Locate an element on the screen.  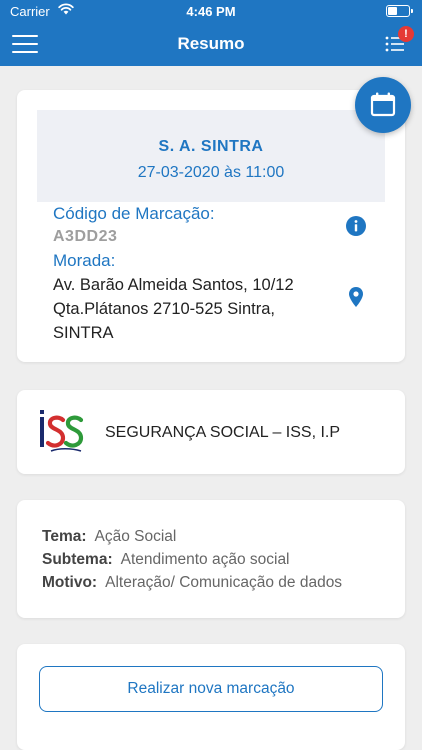
office-header: S. A. SINTRA 27-03-2020 às 11:00 is located at coordinates (211, 156).